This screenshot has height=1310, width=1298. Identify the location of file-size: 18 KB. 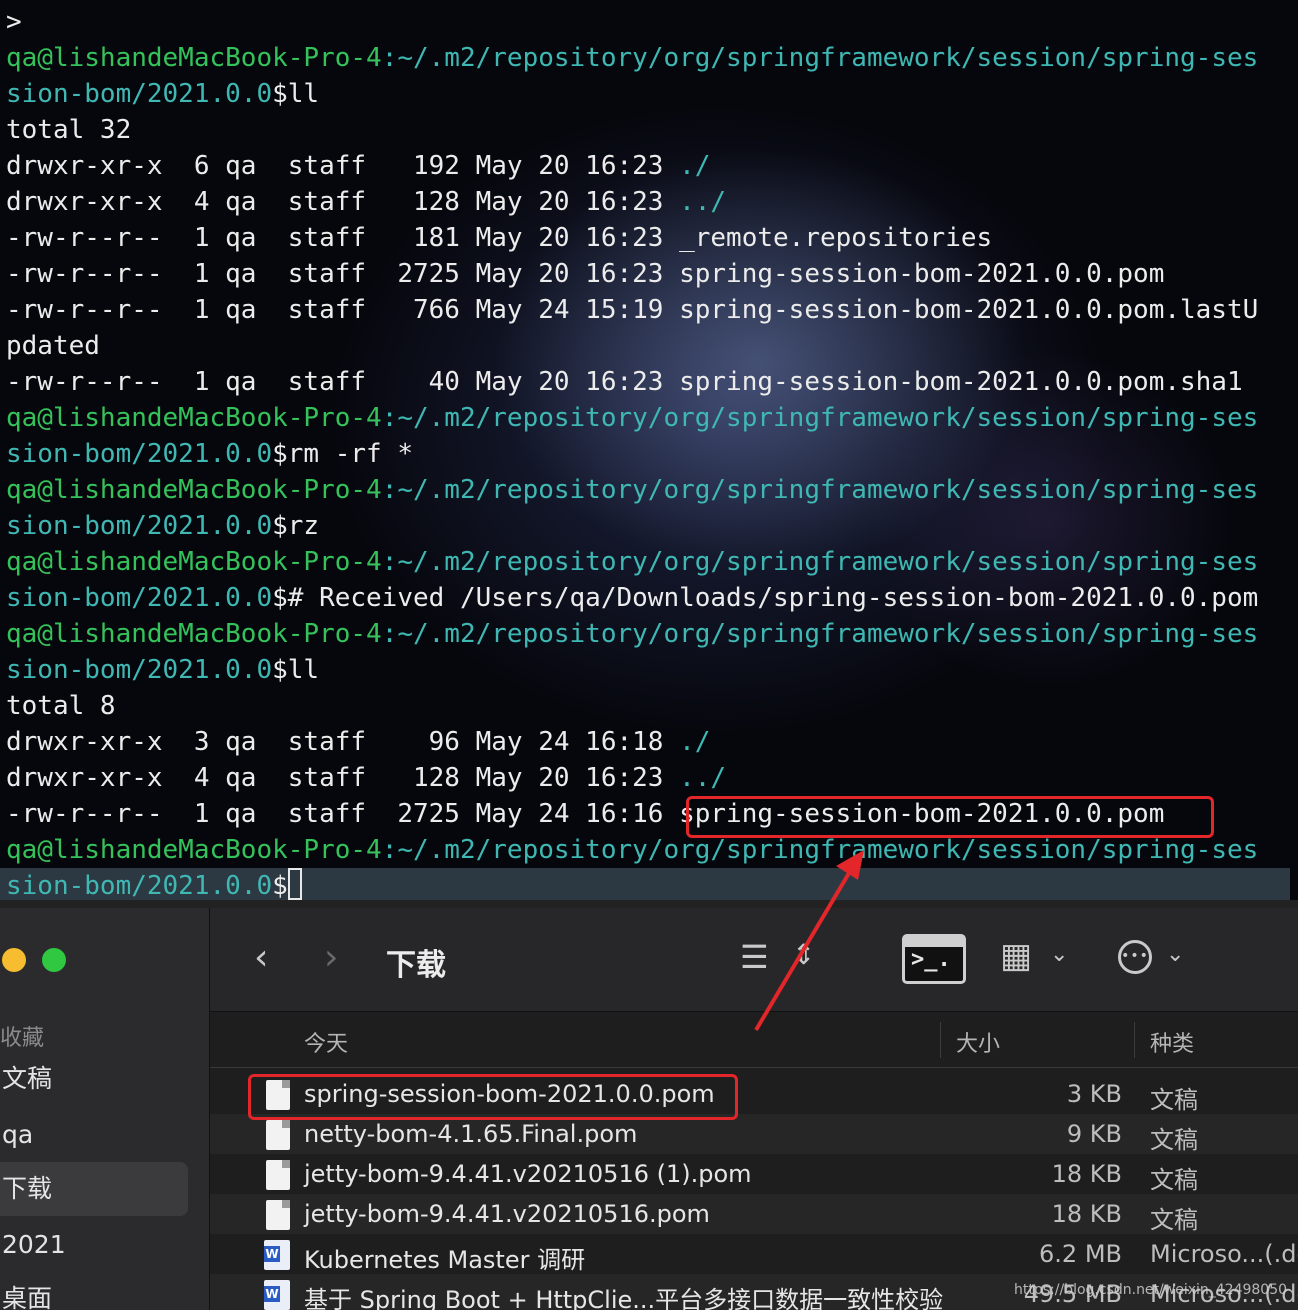
(1086, 1174).